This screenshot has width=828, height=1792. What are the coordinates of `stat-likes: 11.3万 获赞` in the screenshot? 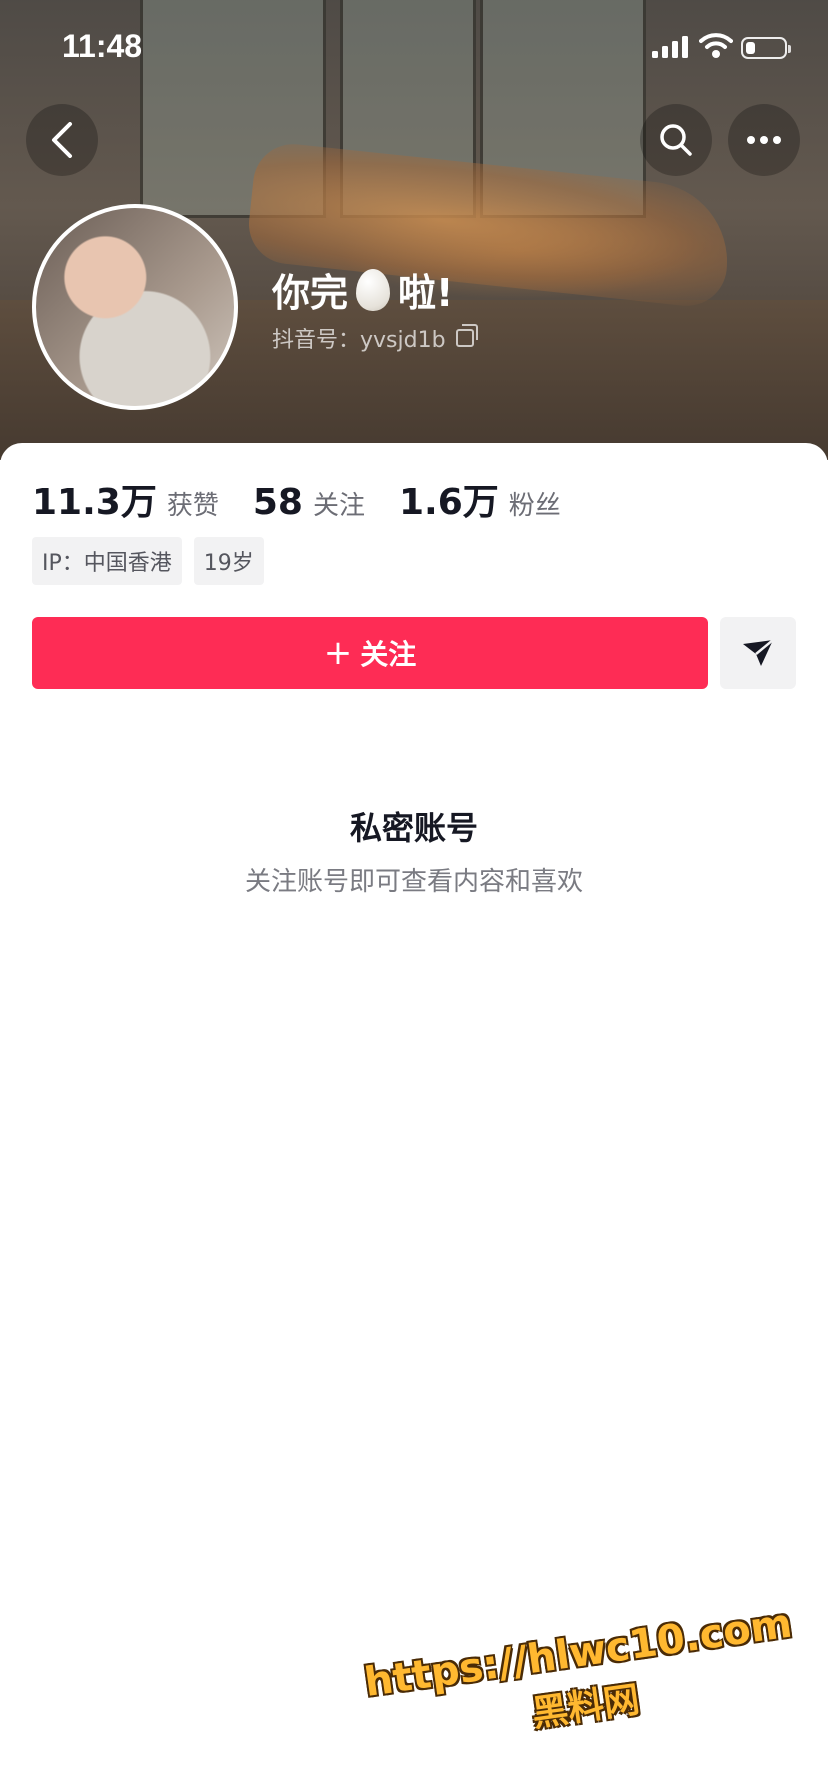 It's located at (125, 499).